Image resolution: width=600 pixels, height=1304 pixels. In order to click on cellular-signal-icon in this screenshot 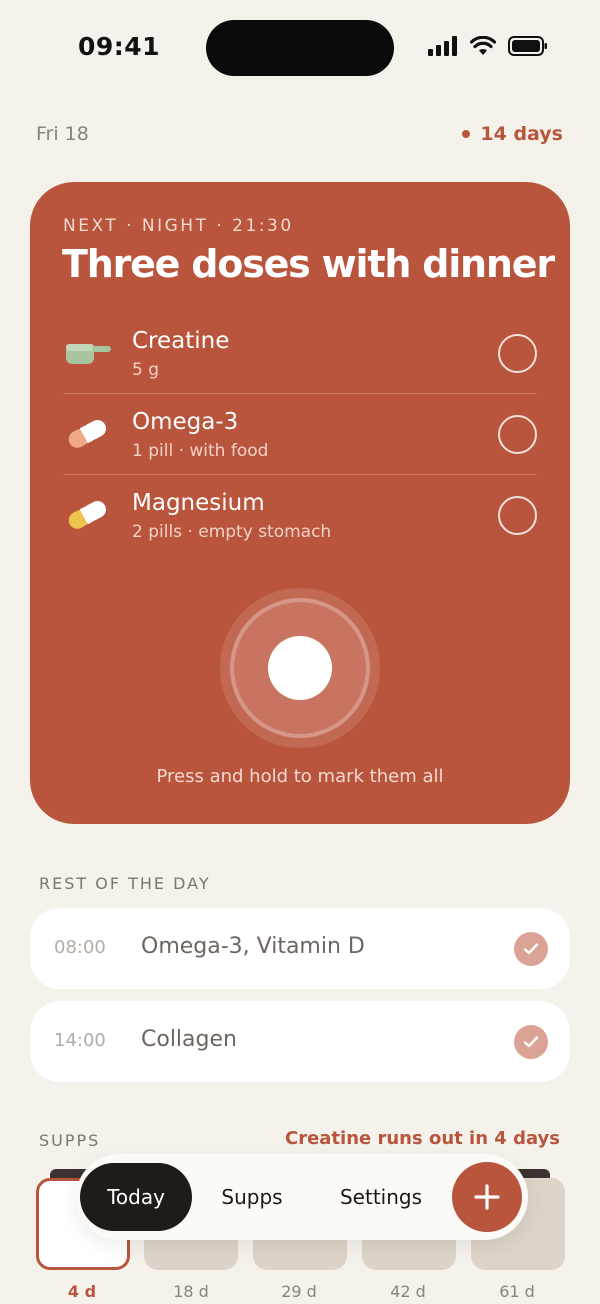, I will do `click(442, 46)`.